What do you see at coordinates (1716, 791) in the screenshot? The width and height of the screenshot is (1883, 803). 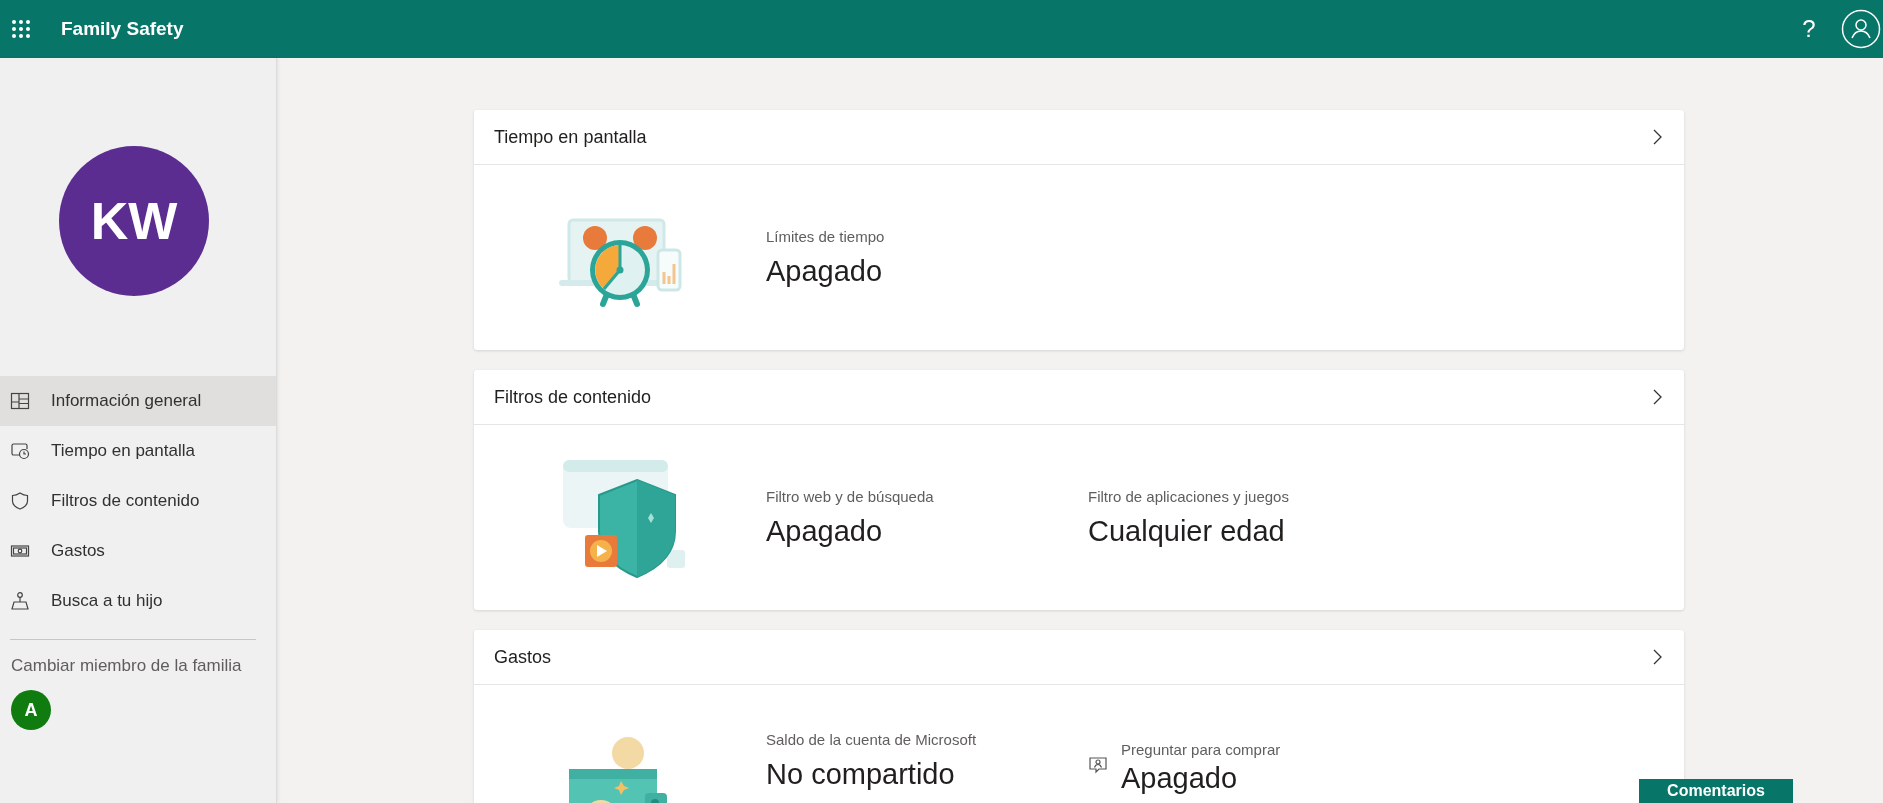 I see `feedback-button: Comentarios` at bounding box center [1716, 791].